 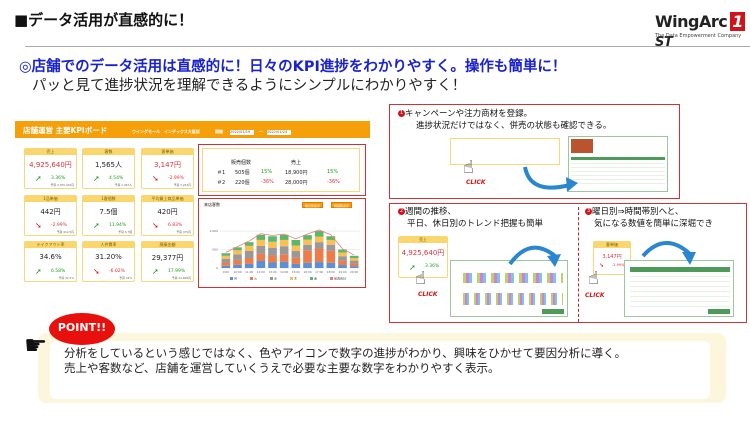 What do you see at coordinates (340, 278) in the screenshot?
I see `legend-label: 前週合計` at bounding box center [340, 278].